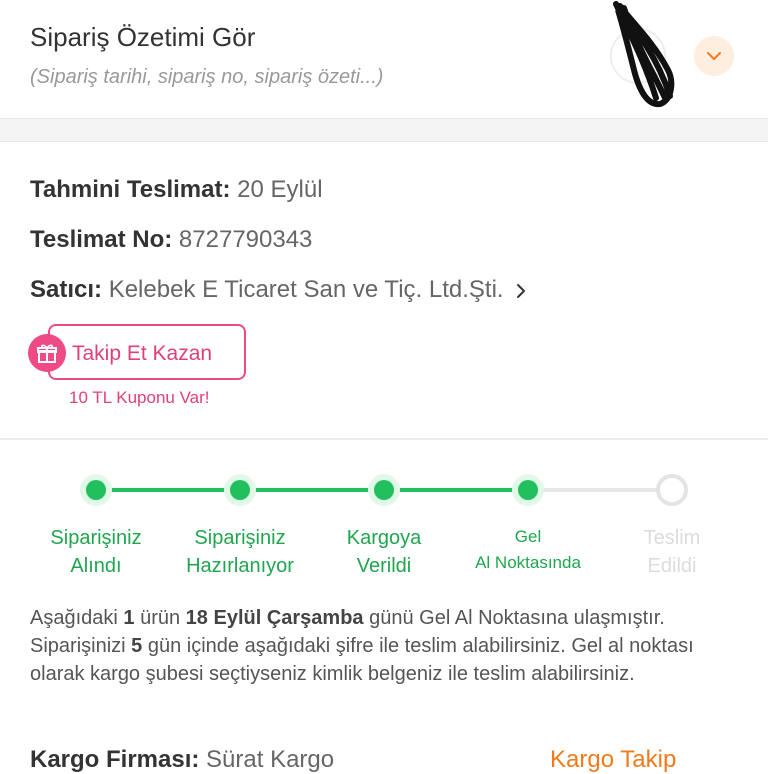 This screenshot has height=774, width=768. I want to click on coupon-text: 10 TL Kuponu Var!, so click(139, 397).